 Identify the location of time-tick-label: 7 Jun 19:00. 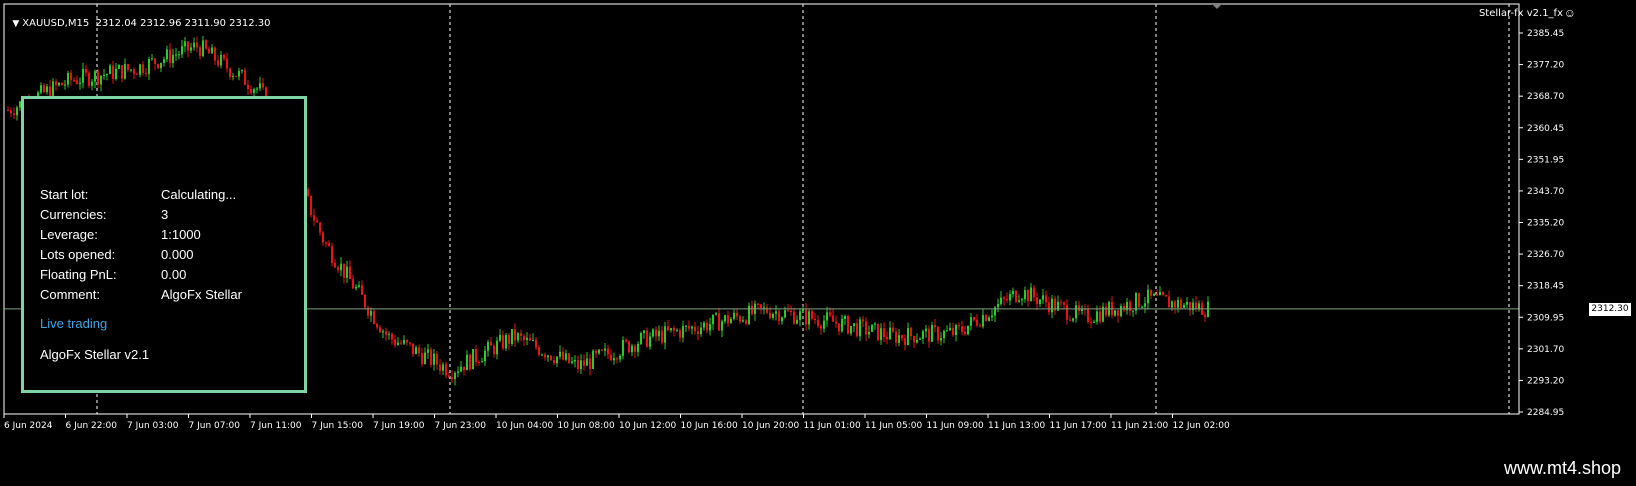
(399, 426).